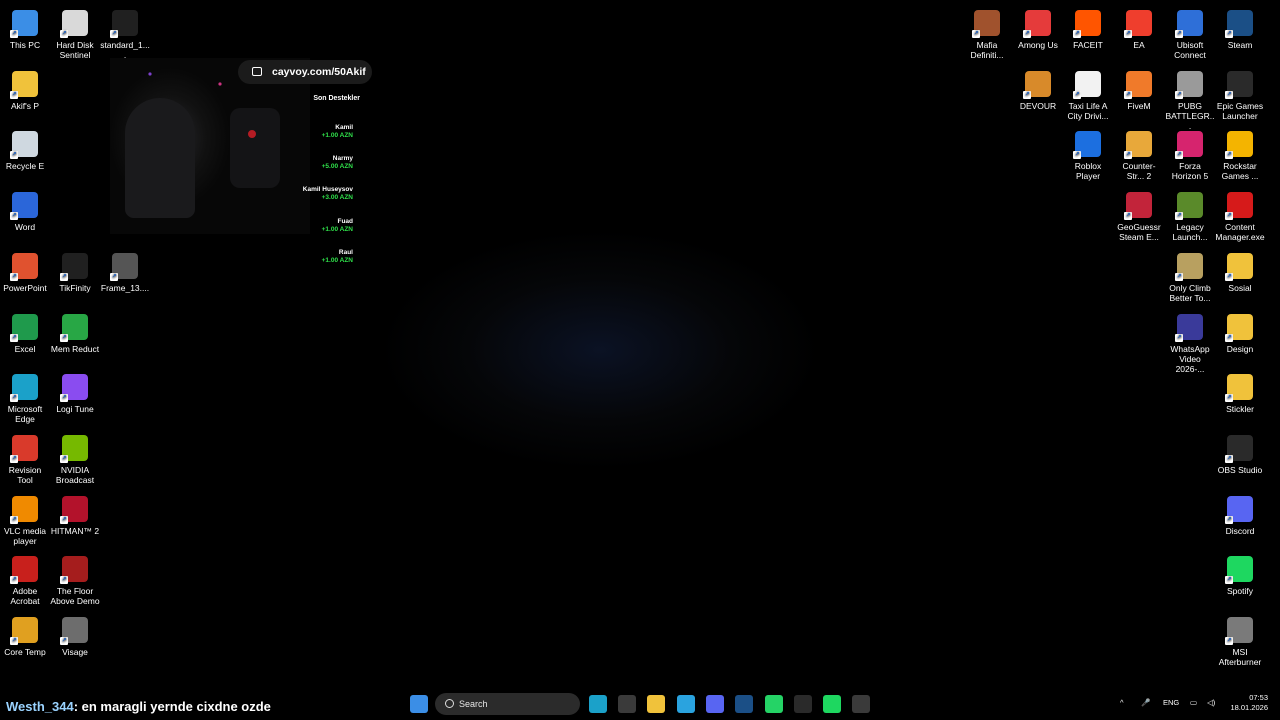 The width and height of the screenshot is (1280, 720). What do you see at coordinates (1240, 591) in the screenshot?
I see `desktop-icon-label: Spotify` at bounding box center [1240, 591].